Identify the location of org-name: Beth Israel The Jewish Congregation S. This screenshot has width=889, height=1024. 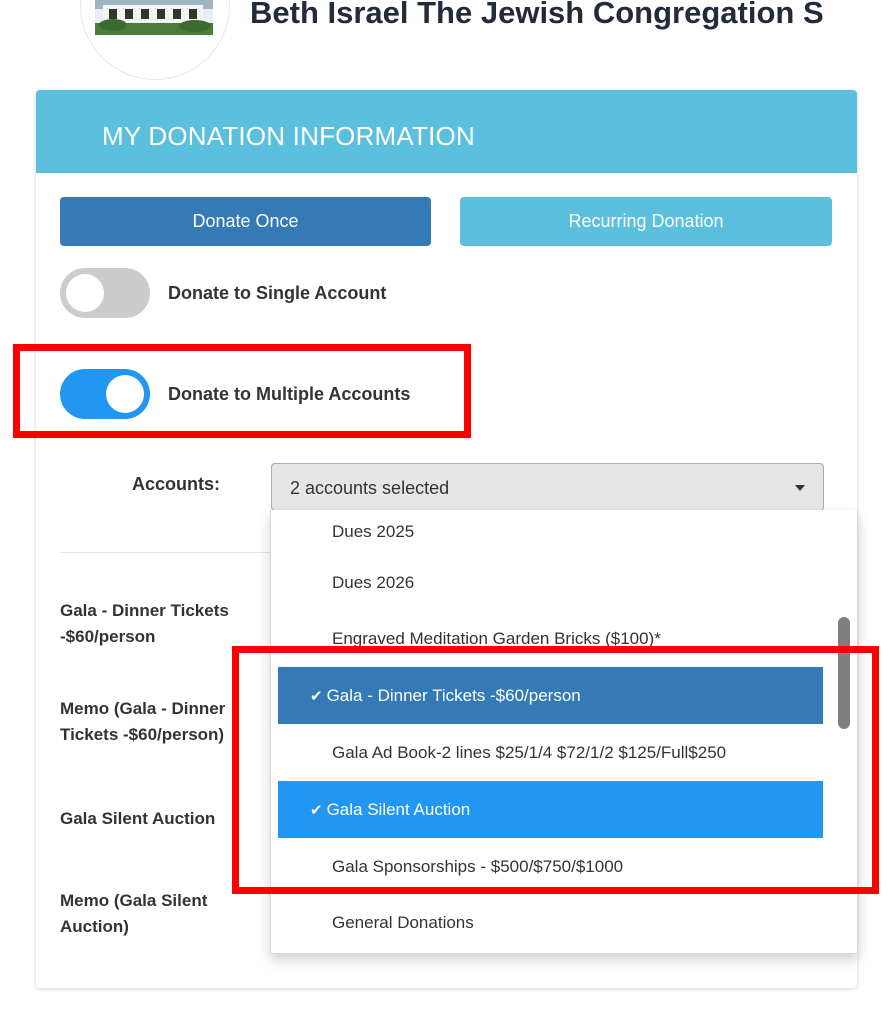
(537, 15).